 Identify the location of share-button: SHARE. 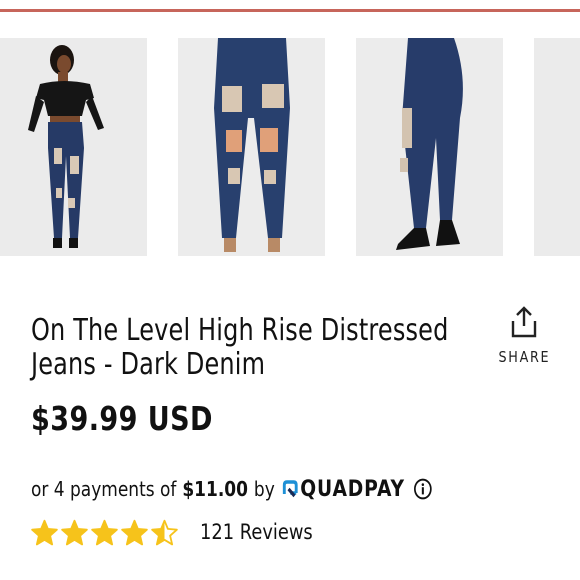
(524, 335).